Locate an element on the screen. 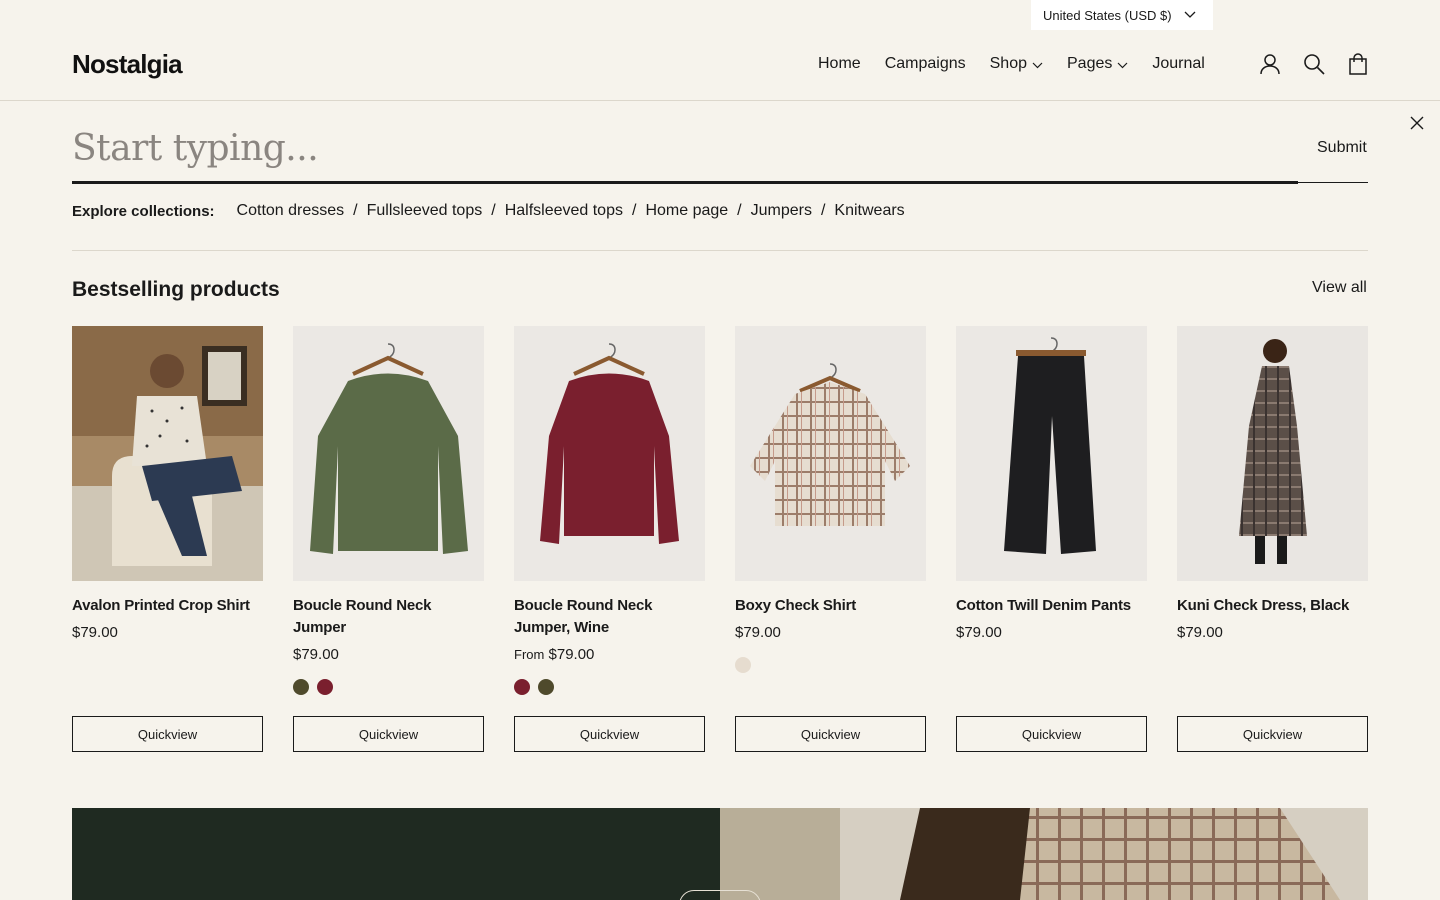 This screenshot has height=900, width=1440. nav-pages-label: Pages is located at coordinates (1090, 63).